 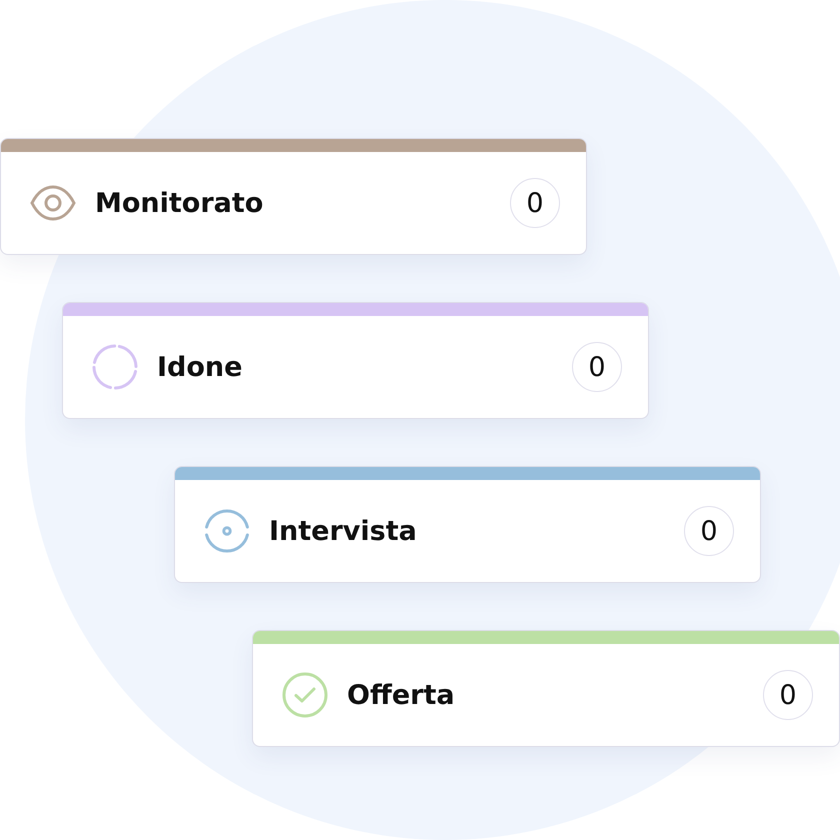 I want to click on stage-title: Monitorato, so click(x=179, y=203).